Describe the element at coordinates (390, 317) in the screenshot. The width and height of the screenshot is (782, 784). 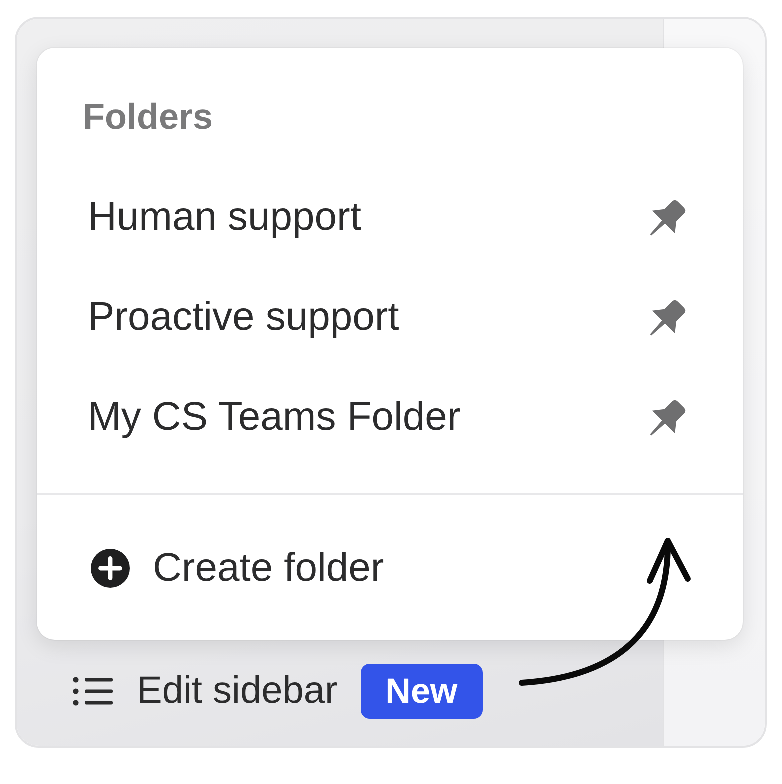
I see `folder-item: Proactive support` at that location.